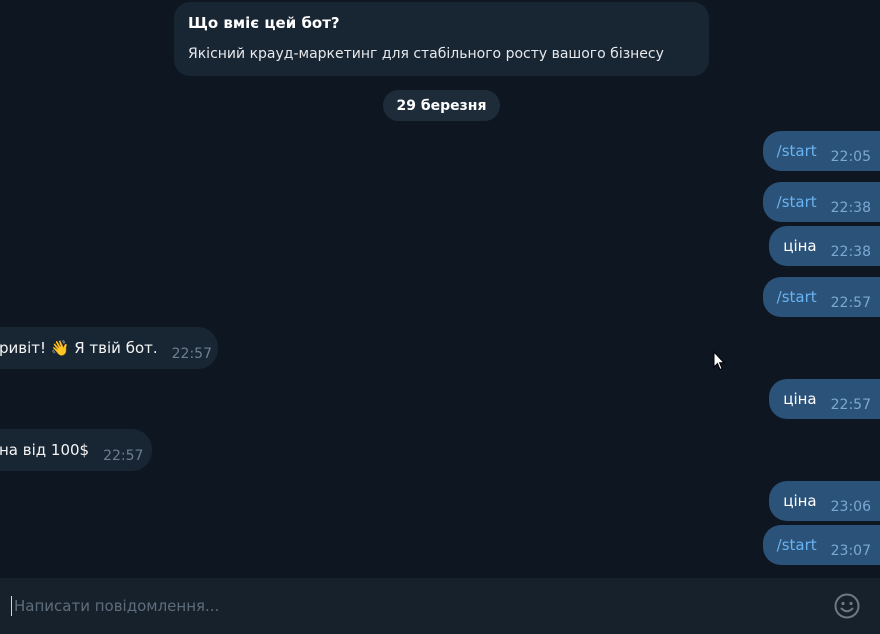  I want to click on message-incoming: на від 100$ 22:57, so click(76, 450).